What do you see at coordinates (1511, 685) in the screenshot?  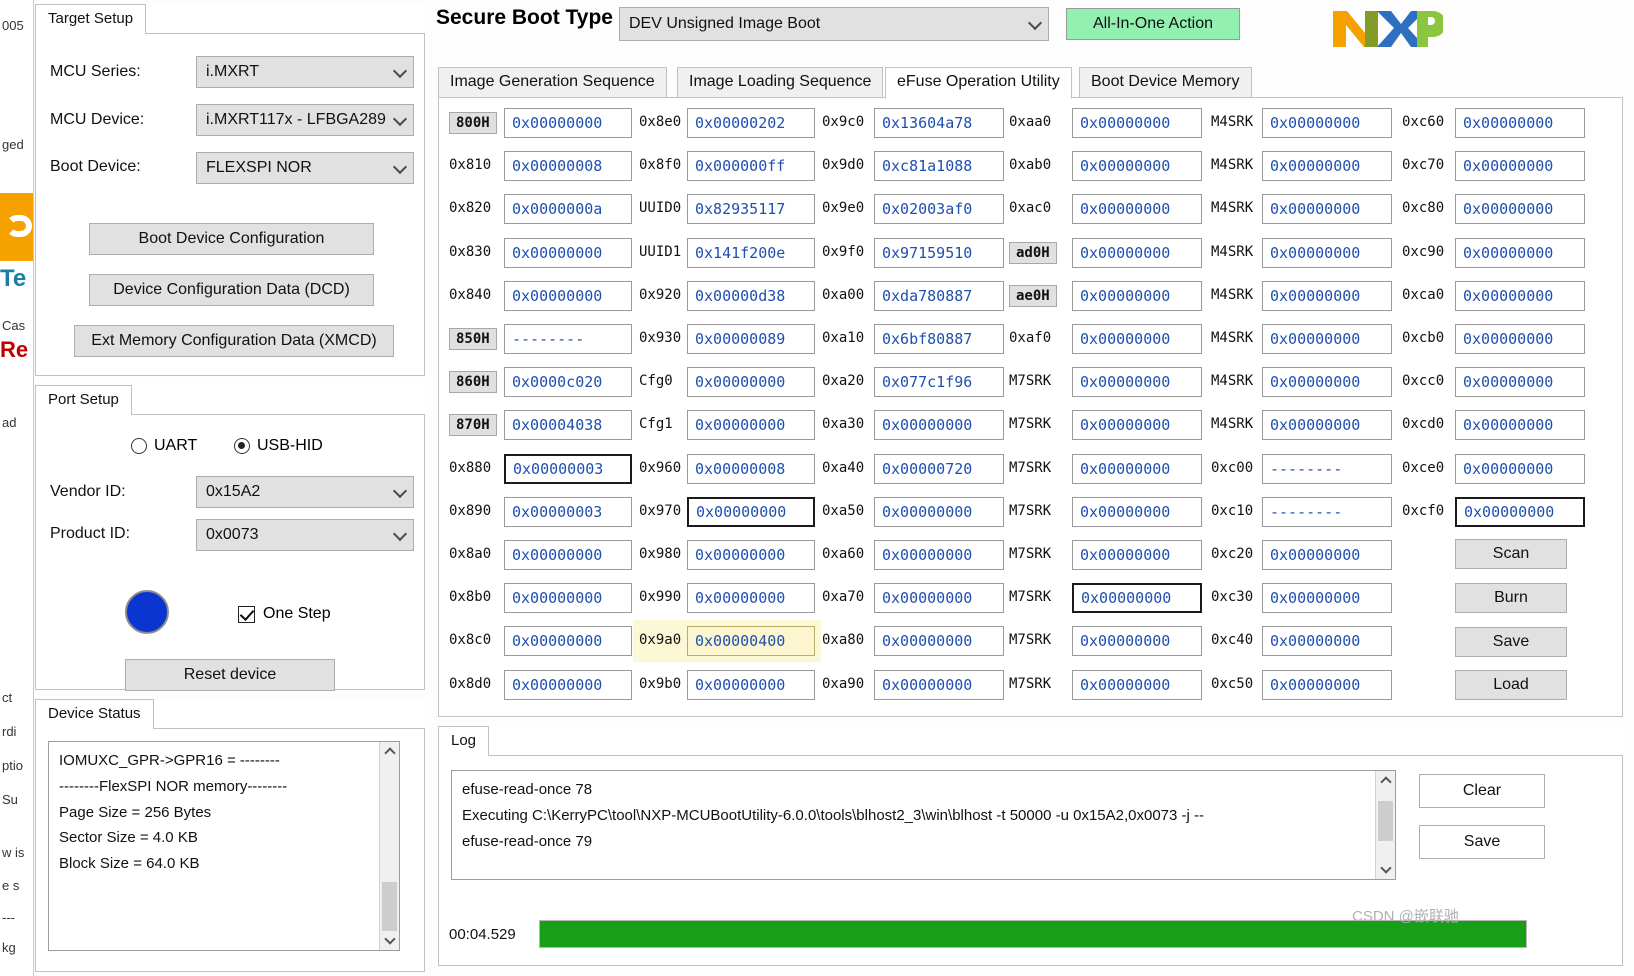 I see `efuse-load-button: Load` at bounding box center [1511, 685].